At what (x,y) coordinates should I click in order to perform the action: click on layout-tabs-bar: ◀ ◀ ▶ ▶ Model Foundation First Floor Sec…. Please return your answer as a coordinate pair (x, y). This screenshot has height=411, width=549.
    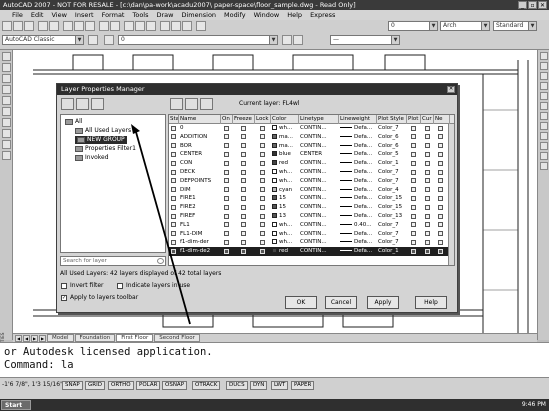
    Looking at the image, I should click on (275, 337).